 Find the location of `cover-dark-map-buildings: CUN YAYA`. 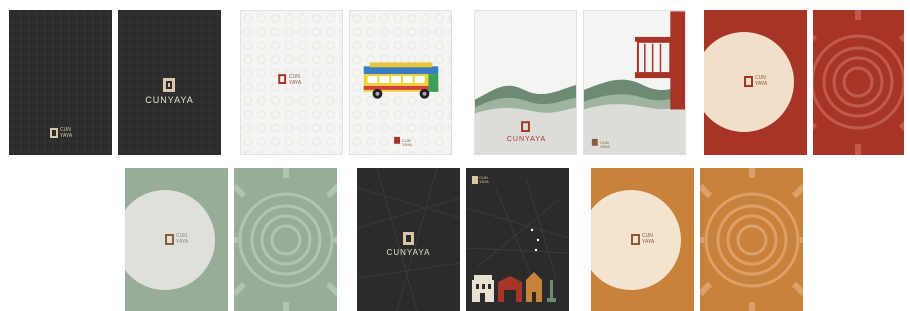

cover-dark-map-buildings: CUN YAYA is located at coordinates (517, 239).